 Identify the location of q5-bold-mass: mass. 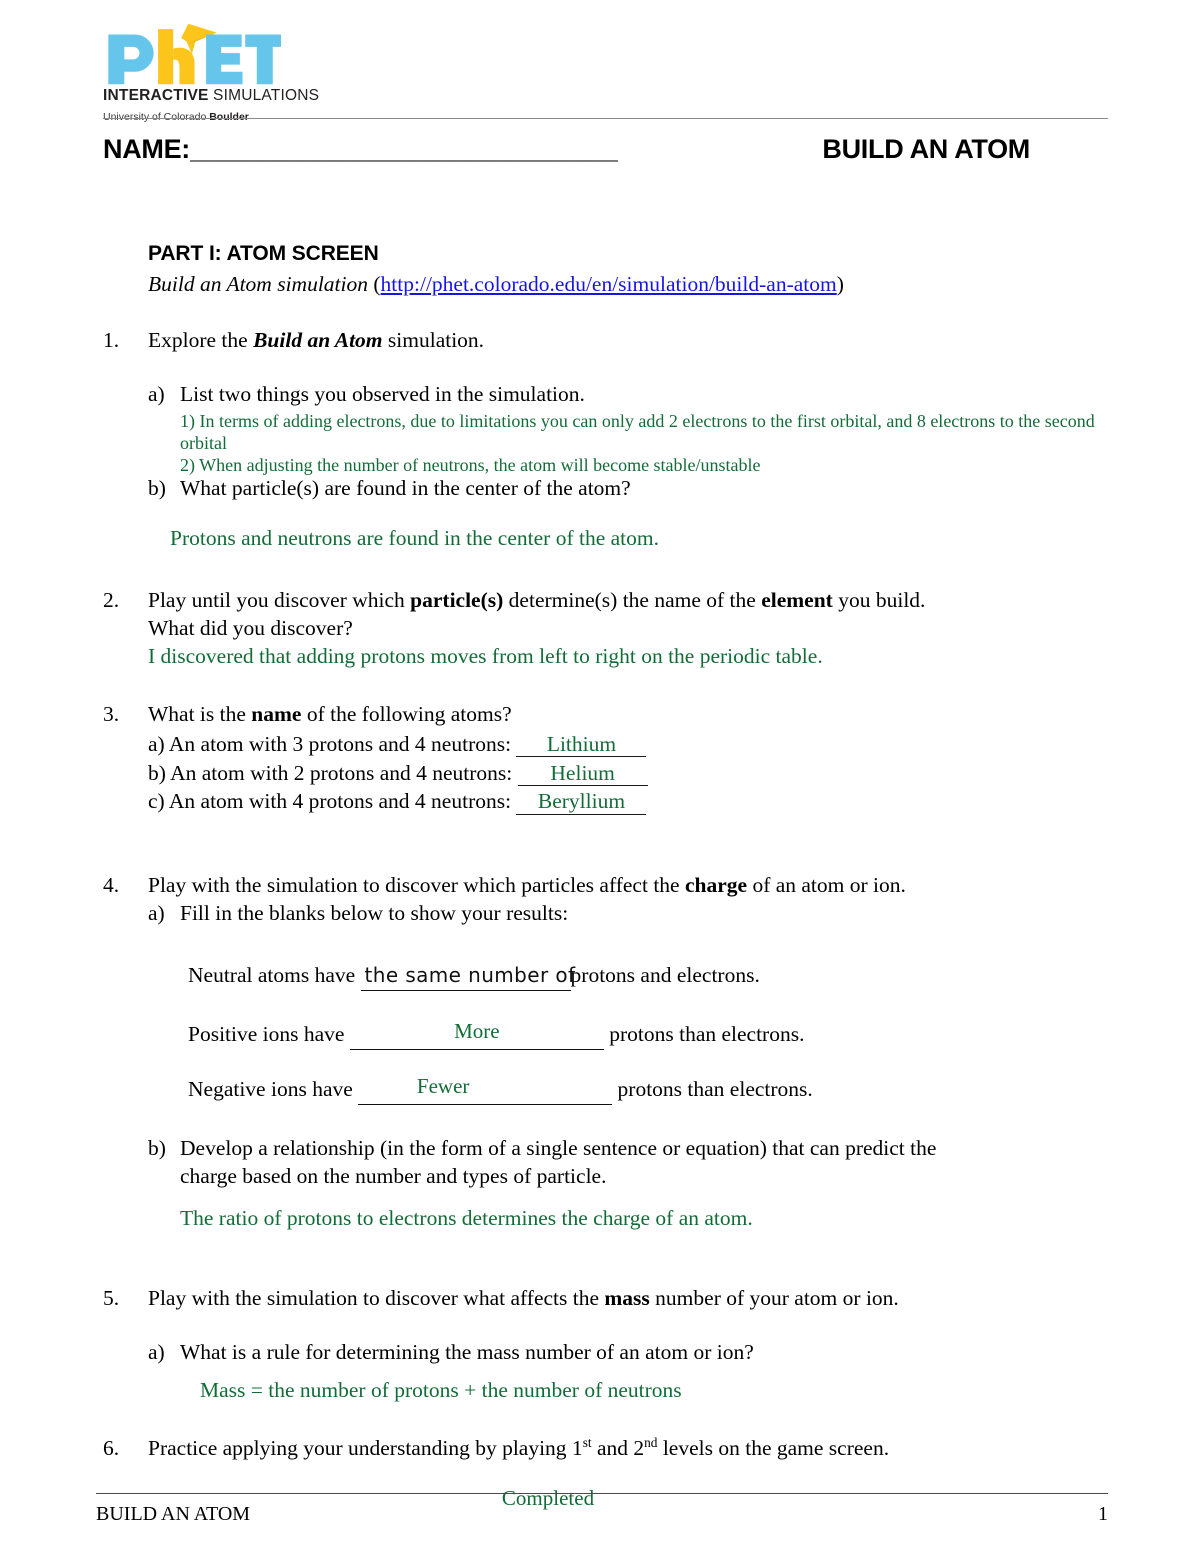
(627, 1297).